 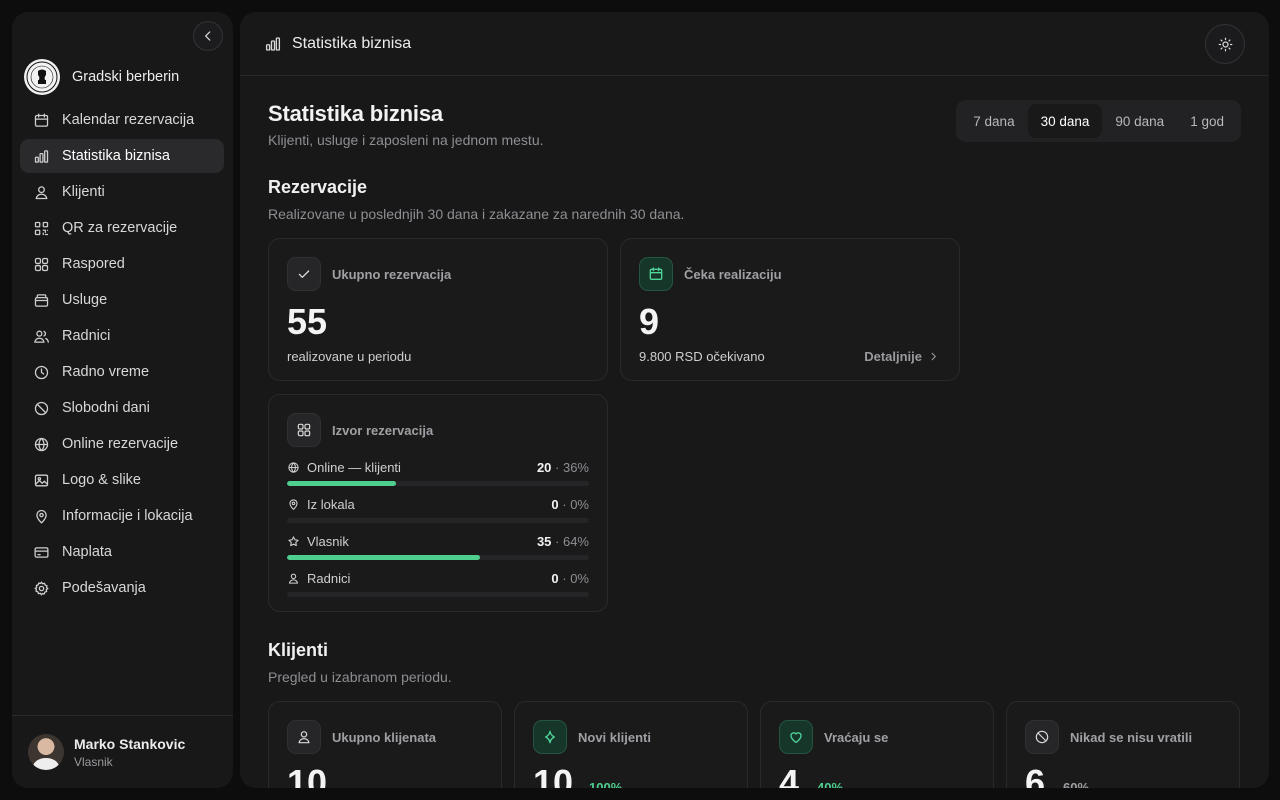 I want to click on new-clients-value: 10, so click(x=553, y=775).